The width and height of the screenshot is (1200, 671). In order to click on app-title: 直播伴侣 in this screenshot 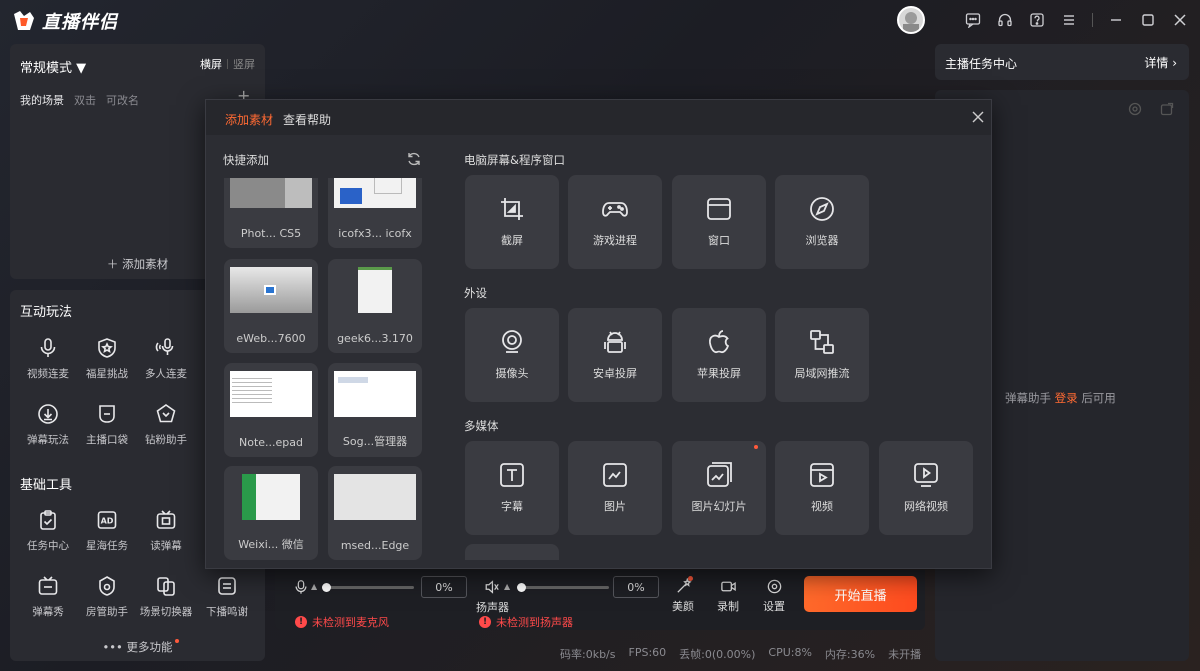, I will do `click(80, 22)`.